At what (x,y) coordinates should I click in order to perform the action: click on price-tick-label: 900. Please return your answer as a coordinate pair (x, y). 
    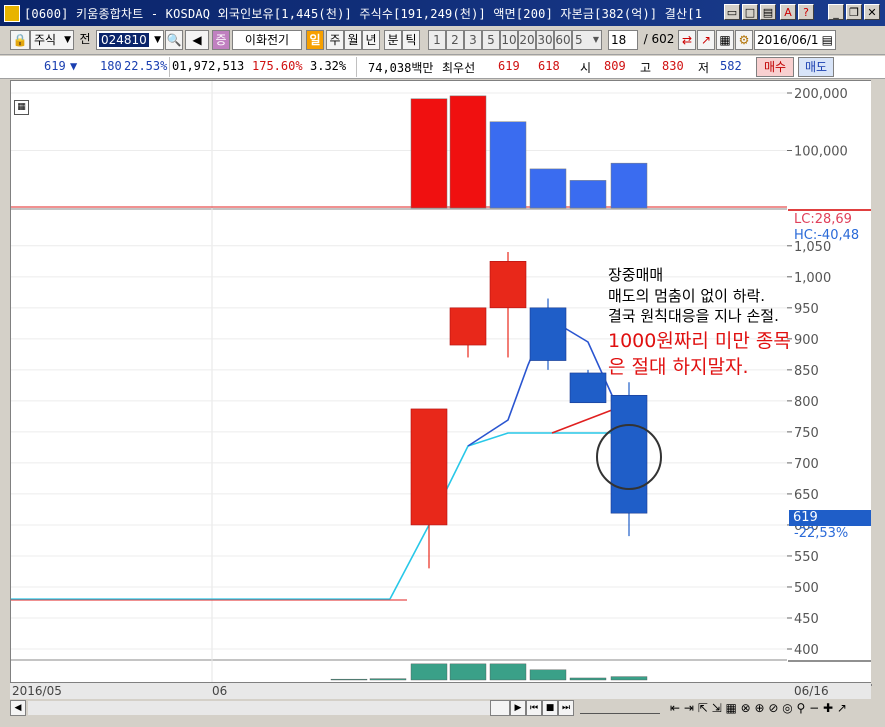
    Looking at the image, I should click on (806, 340).